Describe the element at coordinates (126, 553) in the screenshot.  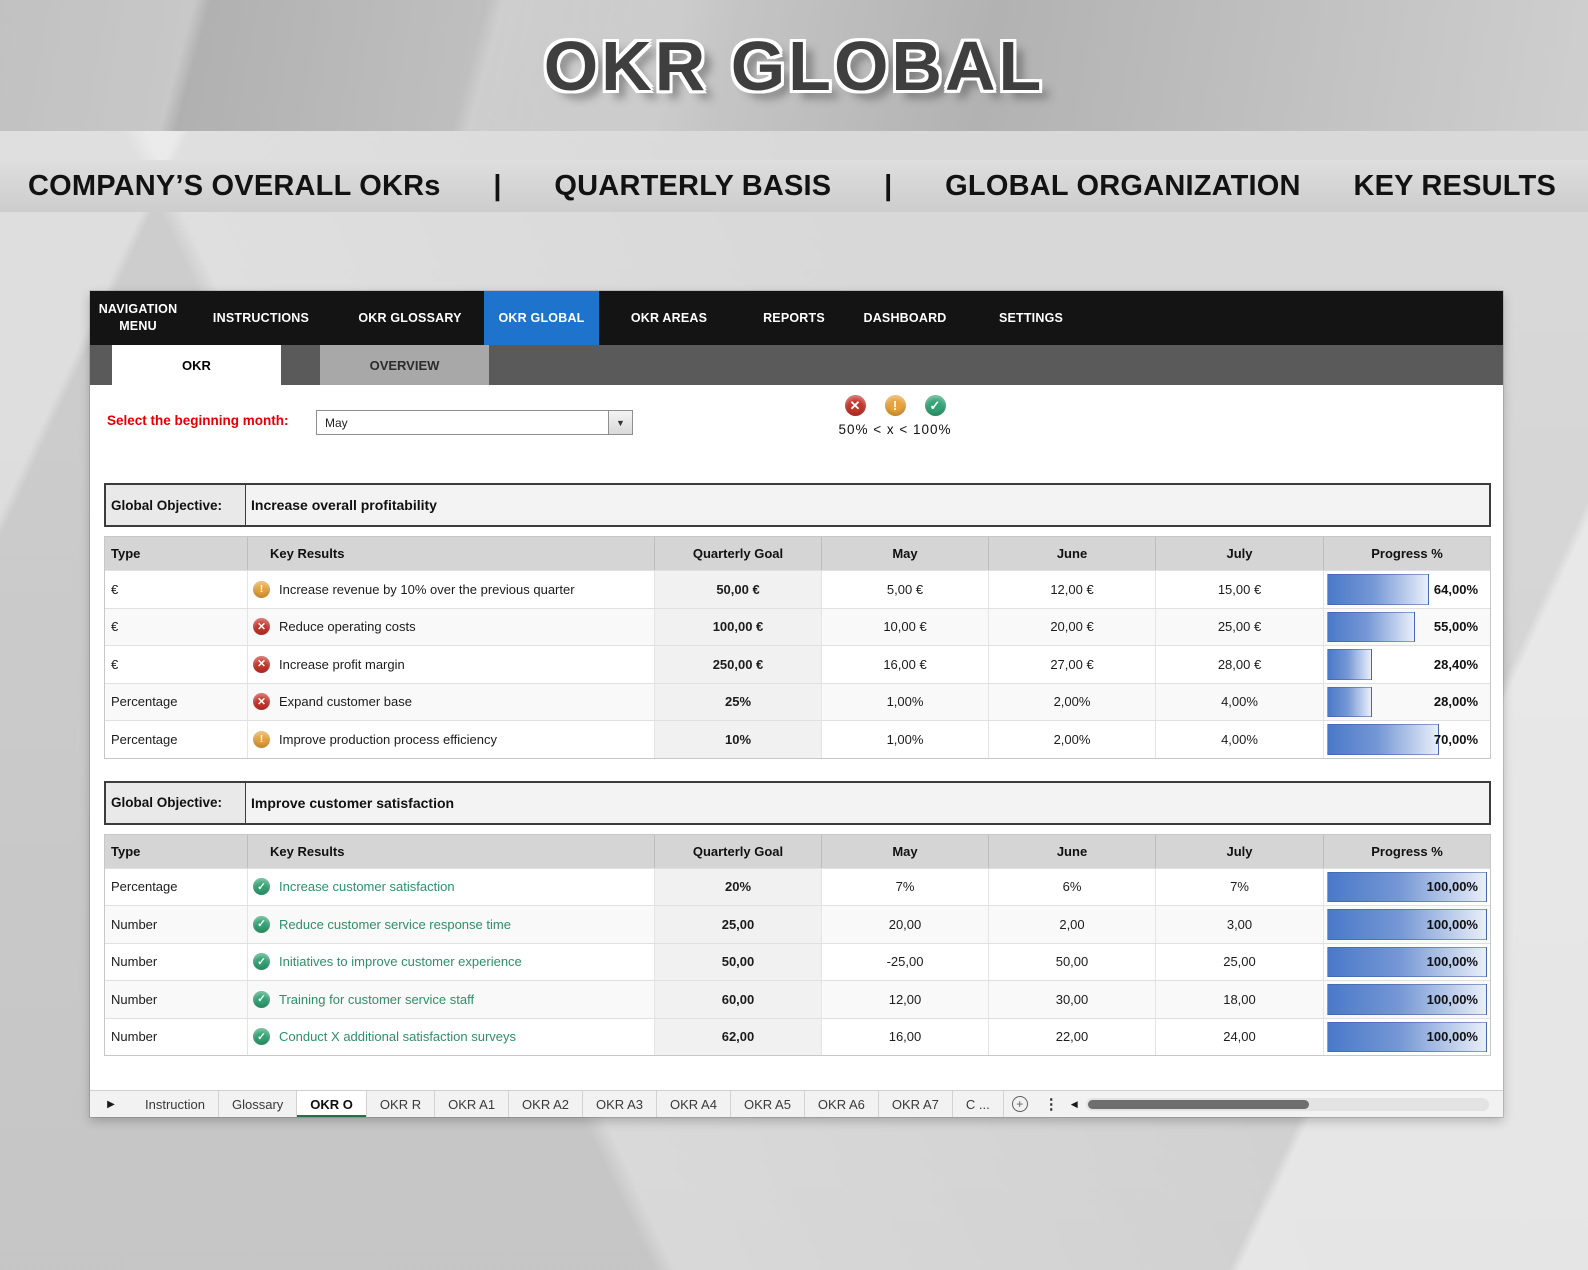
I see `column-header-type: Type` at that location.